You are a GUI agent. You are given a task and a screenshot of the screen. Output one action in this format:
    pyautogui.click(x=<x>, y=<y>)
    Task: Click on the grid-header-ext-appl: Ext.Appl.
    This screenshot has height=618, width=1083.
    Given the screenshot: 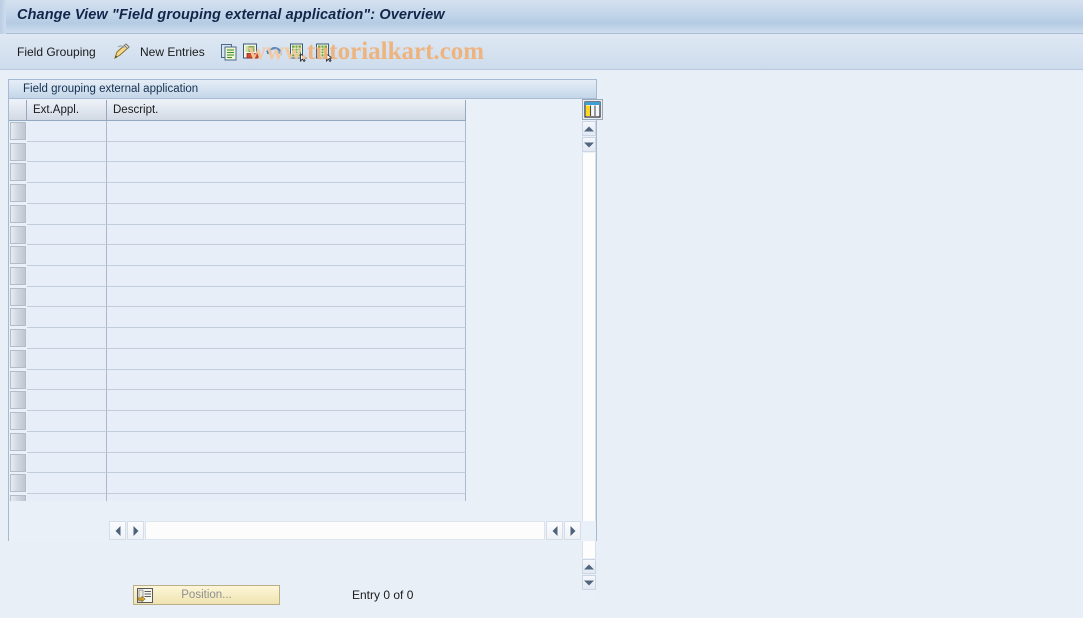 What is the action you would take?
    pyautogui.click(x=67, y=110)
    